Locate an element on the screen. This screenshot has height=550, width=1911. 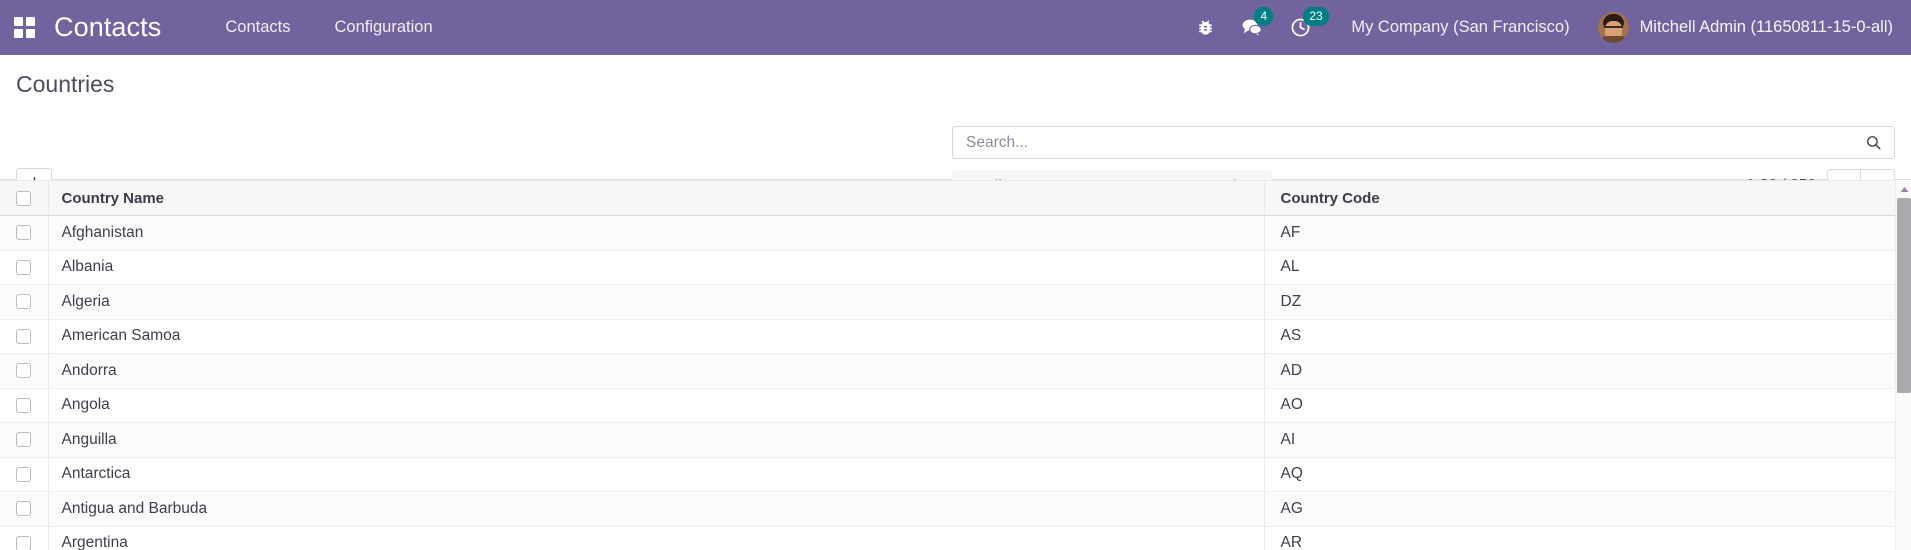
systray: 4 23 is located at coordinates (1262, 25).